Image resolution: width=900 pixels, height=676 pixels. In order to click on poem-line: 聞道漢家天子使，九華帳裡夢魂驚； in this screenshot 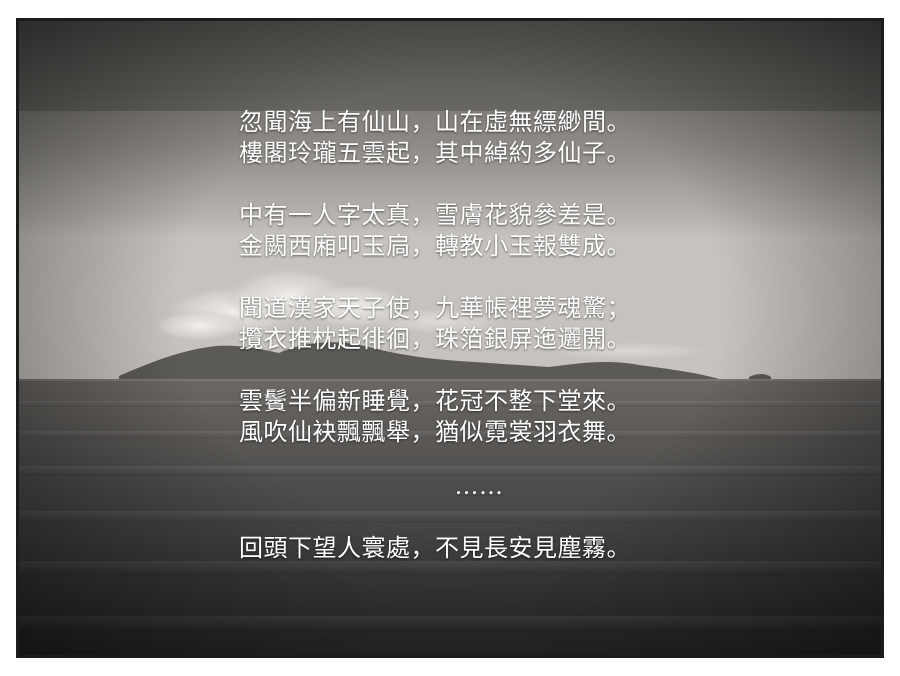, I will do `click(435, 308)`.